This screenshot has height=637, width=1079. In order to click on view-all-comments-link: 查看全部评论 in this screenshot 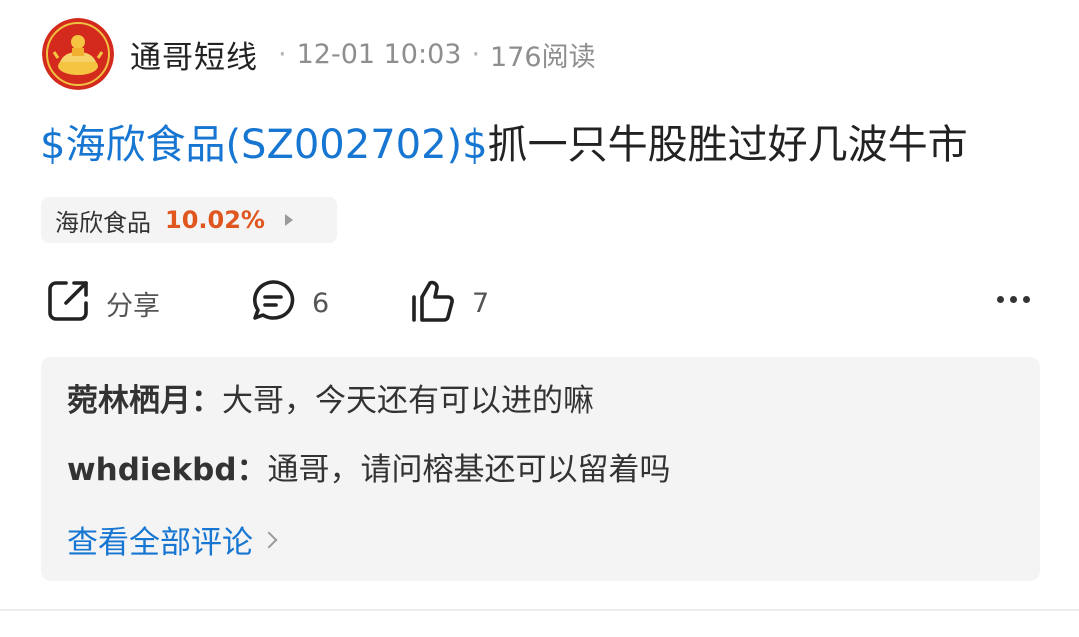, I will do `click(172, 539)`.